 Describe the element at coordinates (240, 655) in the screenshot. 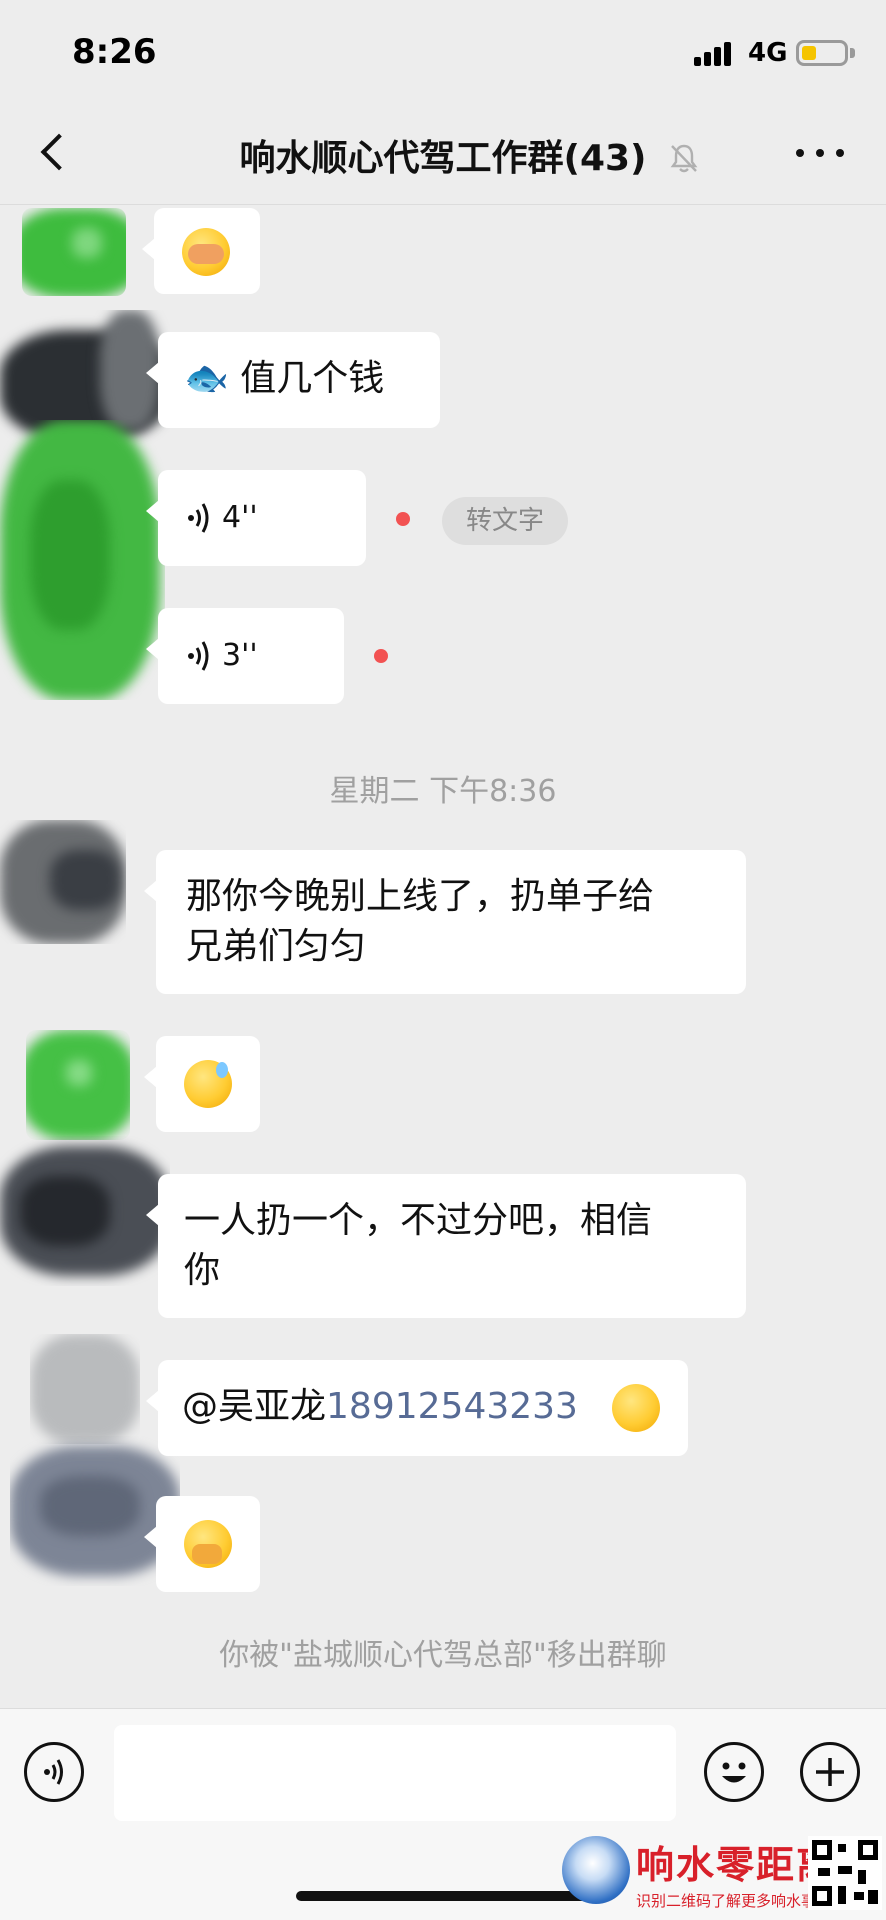

I see `voice-duration: 3''` at that location.